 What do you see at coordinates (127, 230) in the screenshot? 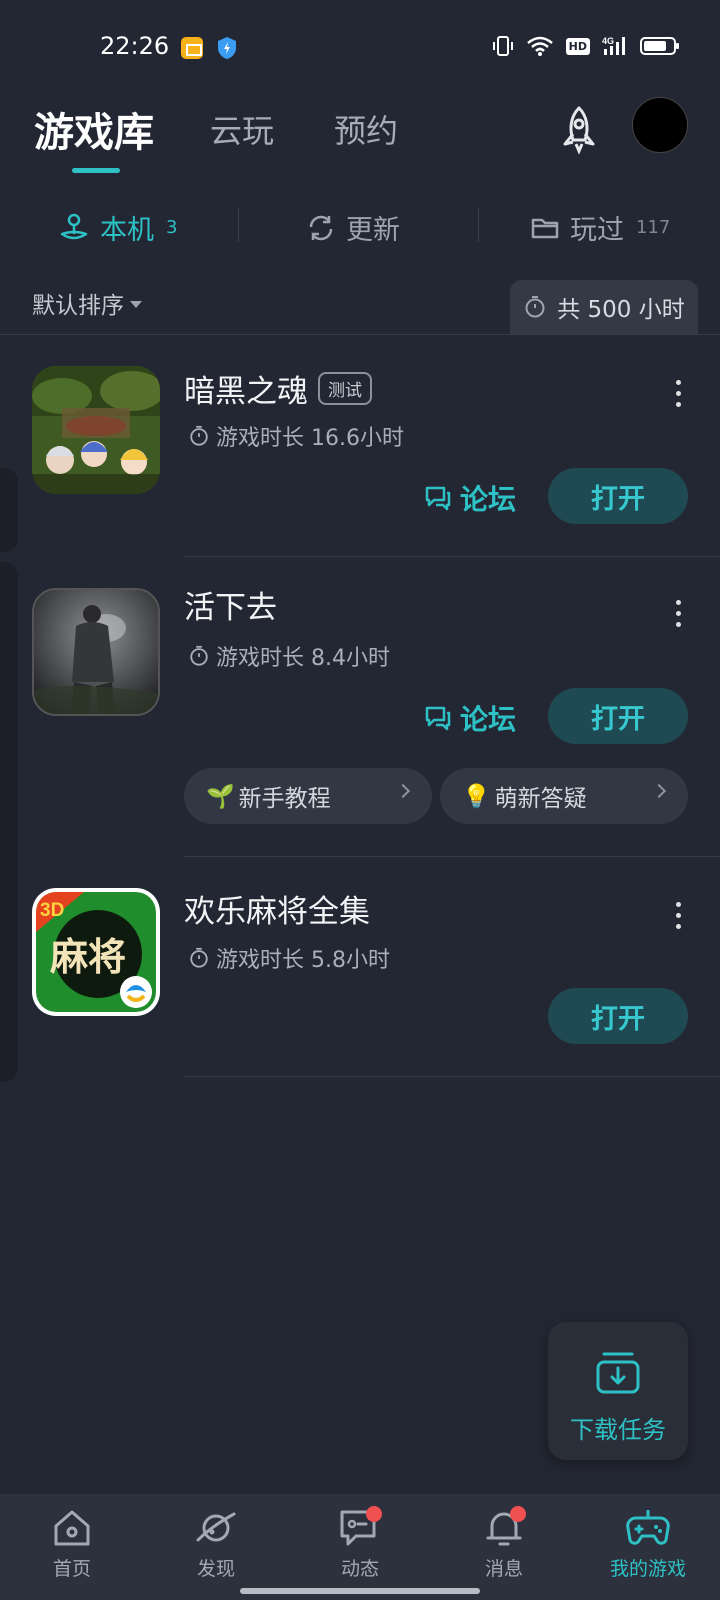
I see `subtab-local-label: 本机` at bounding box center [127, 230].